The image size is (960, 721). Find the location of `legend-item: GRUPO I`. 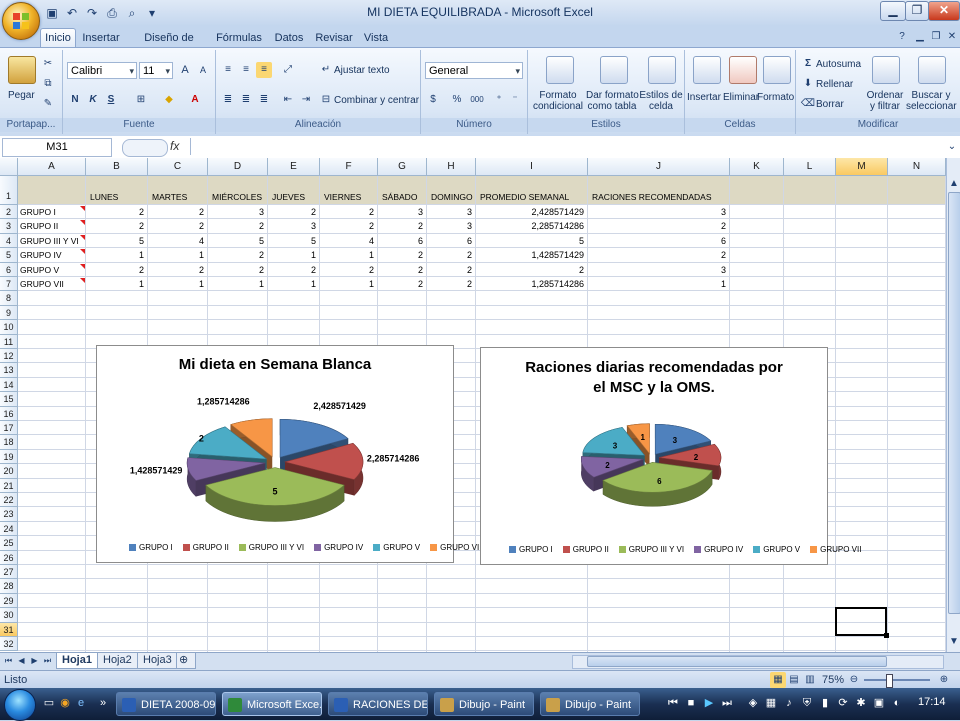

legend-item: GRUPO I is located at coordinates (531, 549).